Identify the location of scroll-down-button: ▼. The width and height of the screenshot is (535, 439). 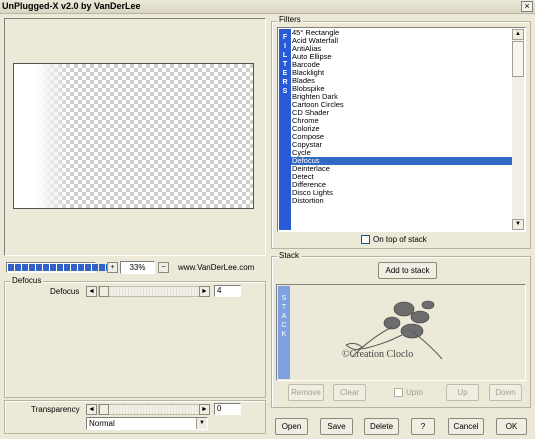
(518, 224).